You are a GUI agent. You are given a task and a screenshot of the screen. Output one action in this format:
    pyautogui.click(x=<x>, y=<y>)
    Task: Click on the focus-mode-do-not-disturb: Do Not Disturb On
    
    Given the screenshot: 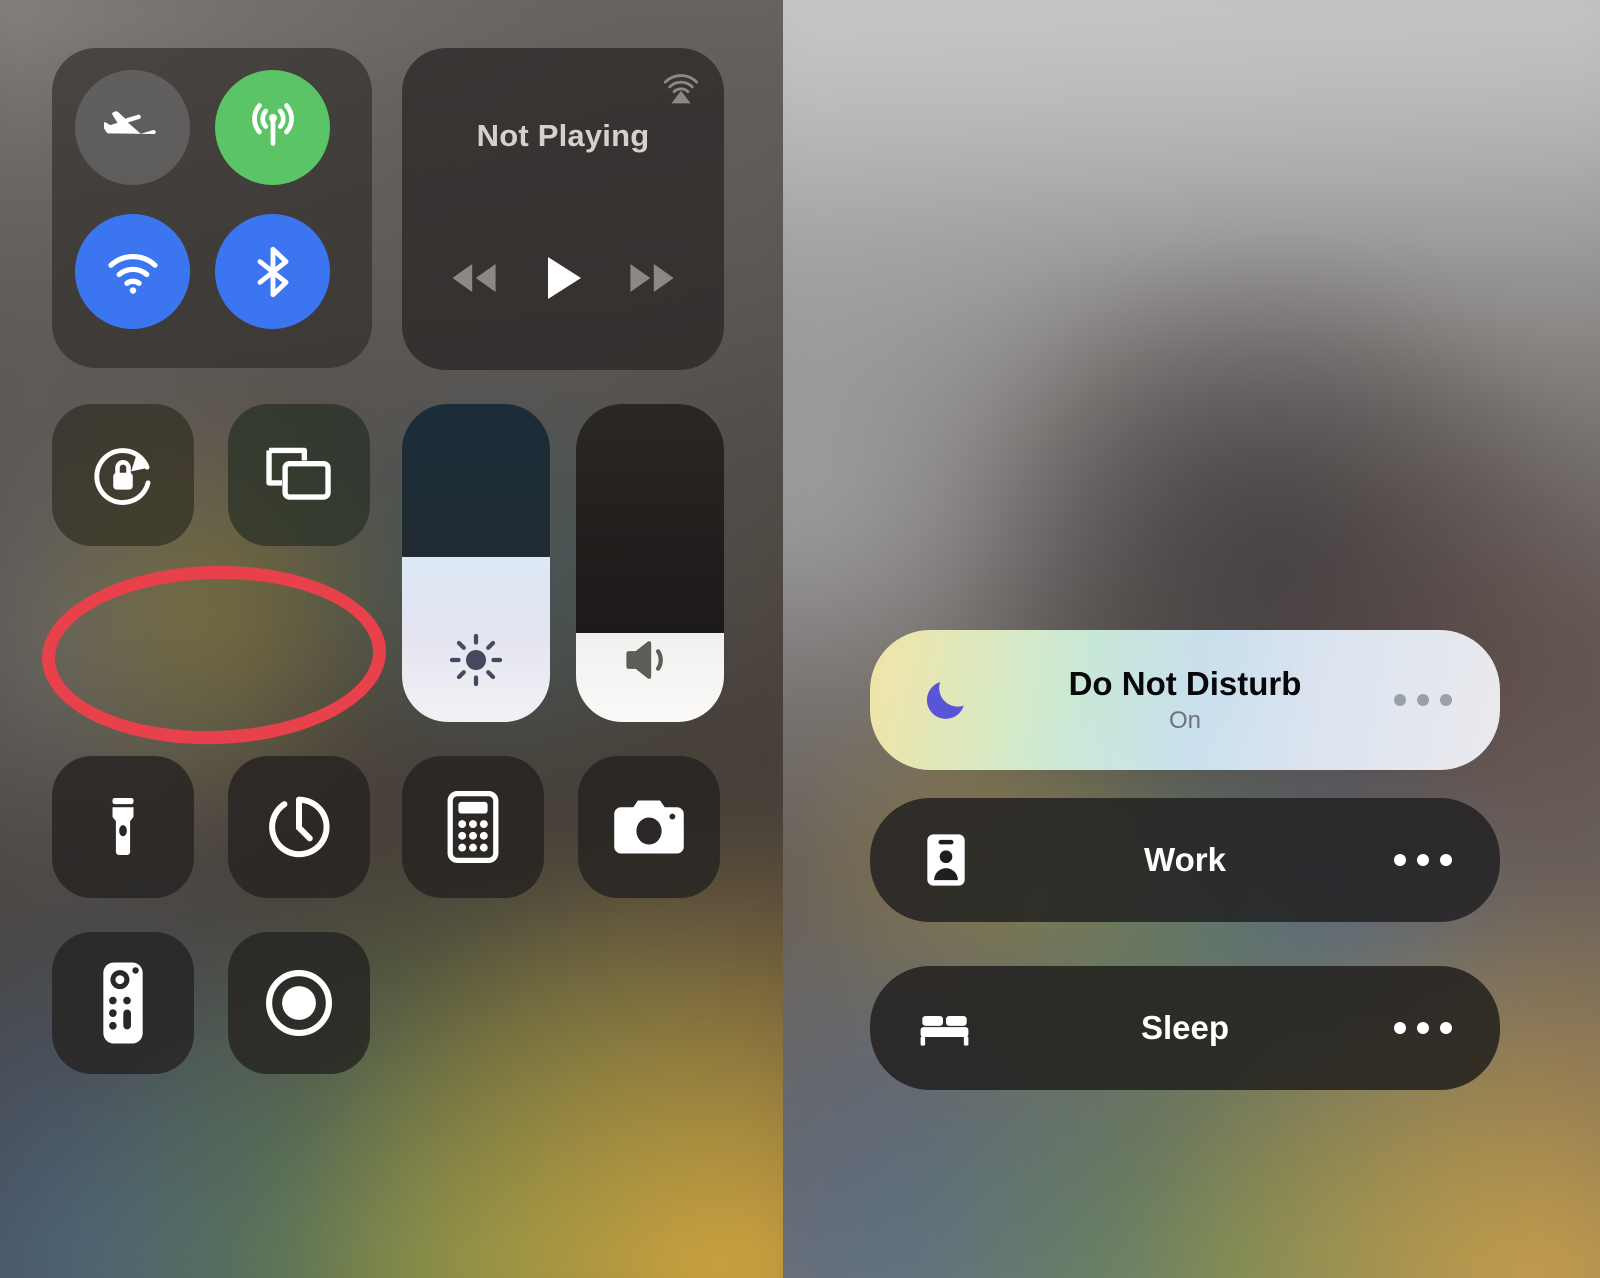 What is the action you would take?
    pyautogui.click(x=1185, y=700)
    